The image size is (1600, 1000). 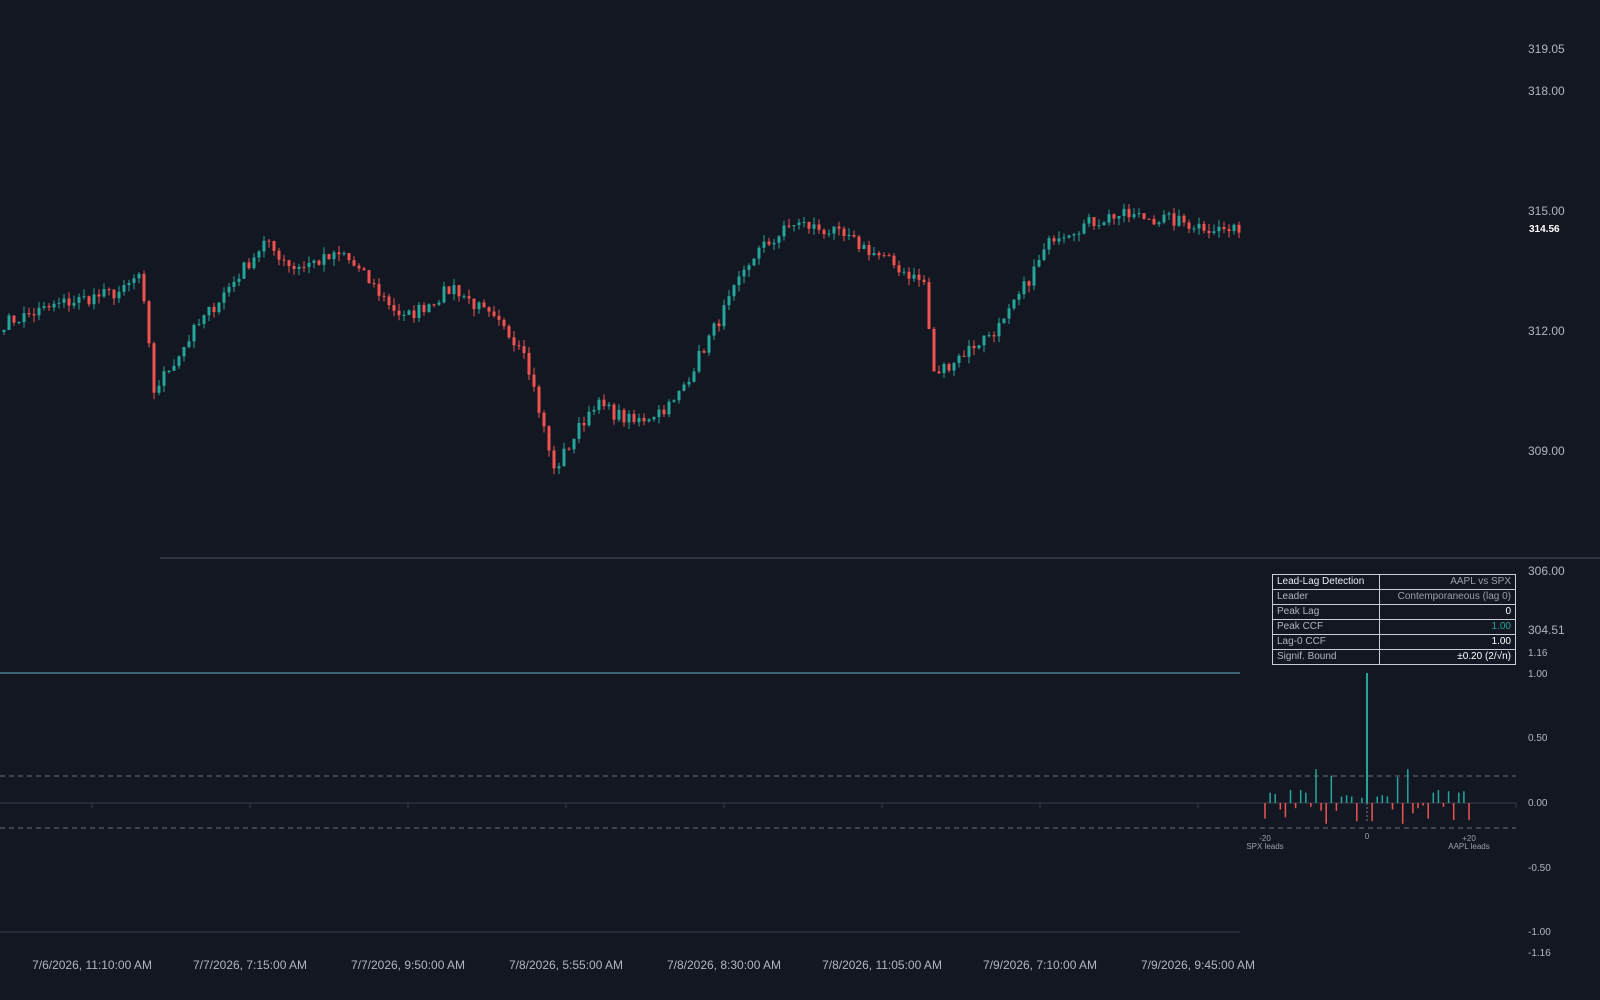 I want to click on ccf-tick-label: -1.16, so click(x=1539, y=953).